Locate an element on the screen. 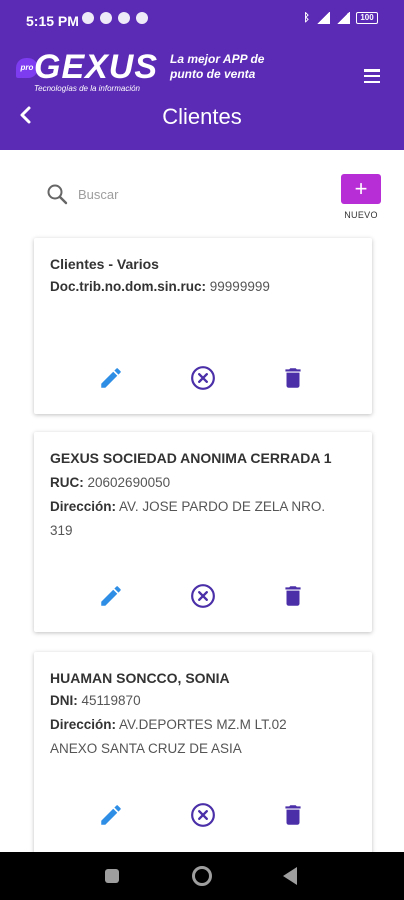 The width and height of the screenshot is (404, 900). client-name: HUAMAN SONCCO, SONIA is located at coordinates (140, 678).